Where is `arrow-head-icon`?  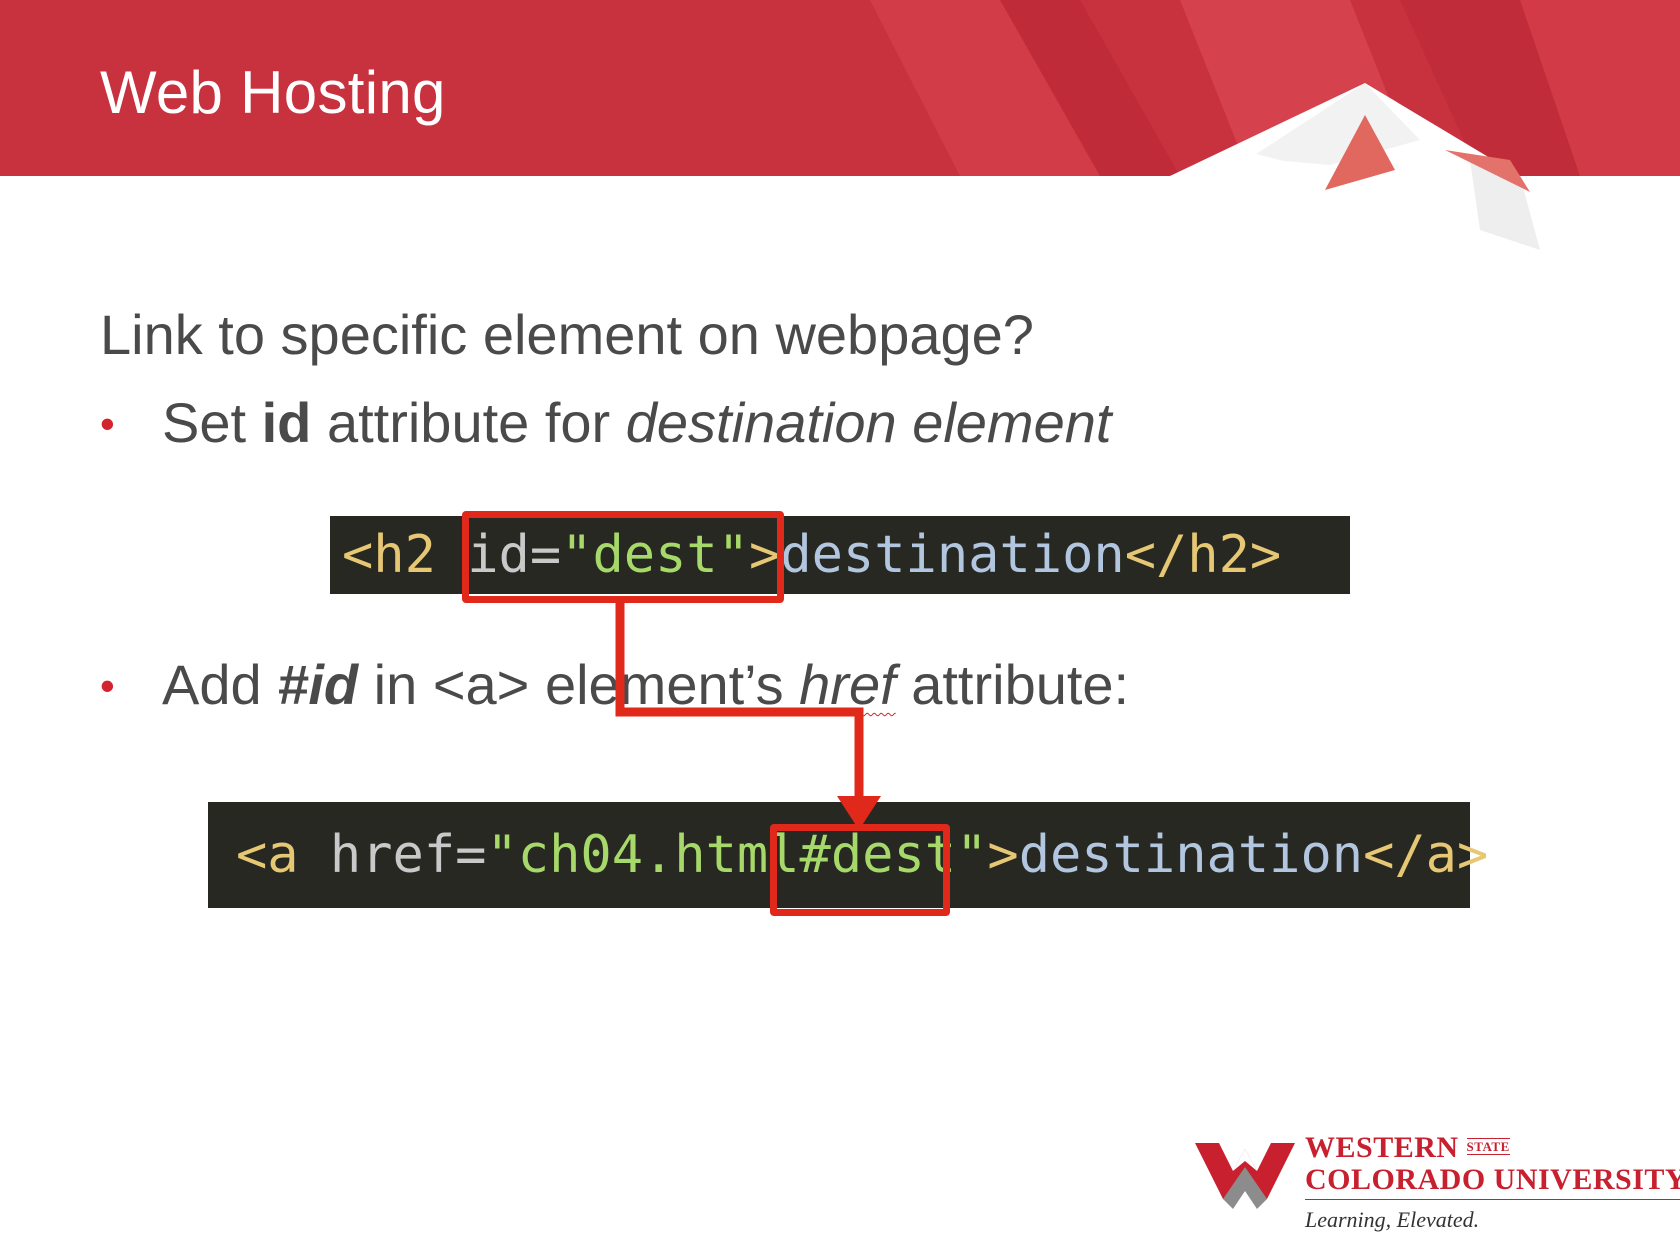 arrow-head-icon is located at coordinates (859, 813).